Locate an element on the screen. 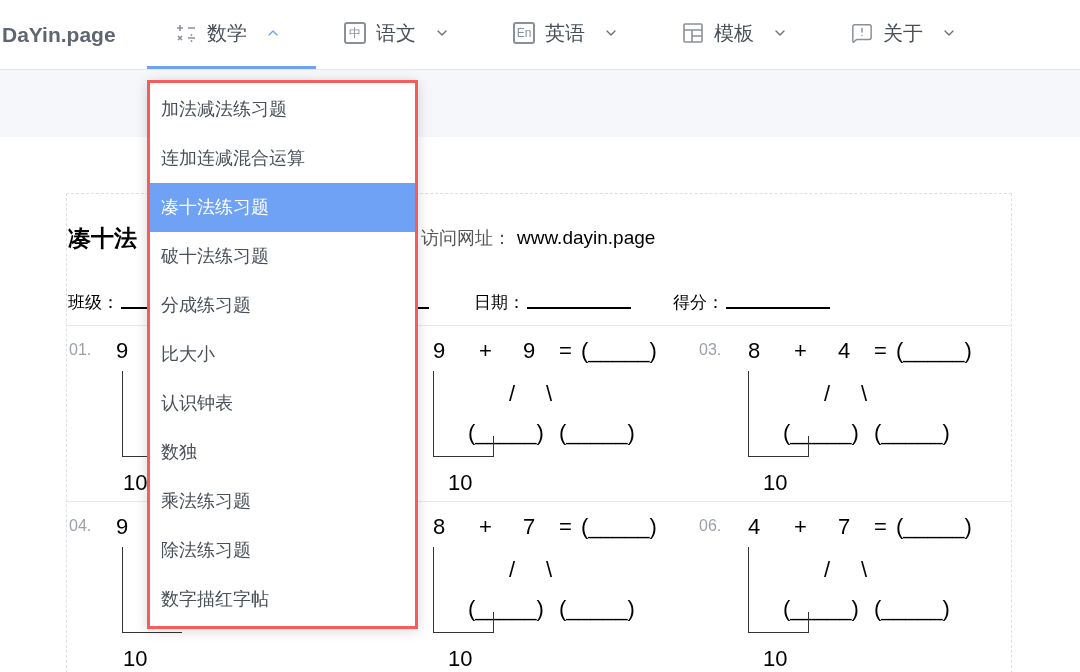  problem-number: 06. is located at coordinates (710, 526).